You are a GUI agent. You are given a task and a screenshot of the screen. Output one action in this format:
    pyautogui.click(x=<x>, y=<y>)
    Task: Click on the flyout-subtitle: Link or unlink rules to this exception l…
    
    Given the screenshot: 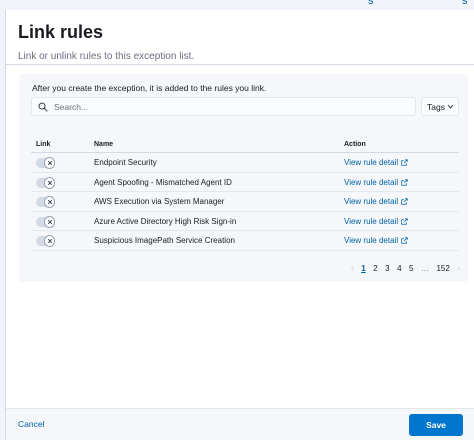 What is the action you would take?
    pyautogui.click(x=106, y=56)
    